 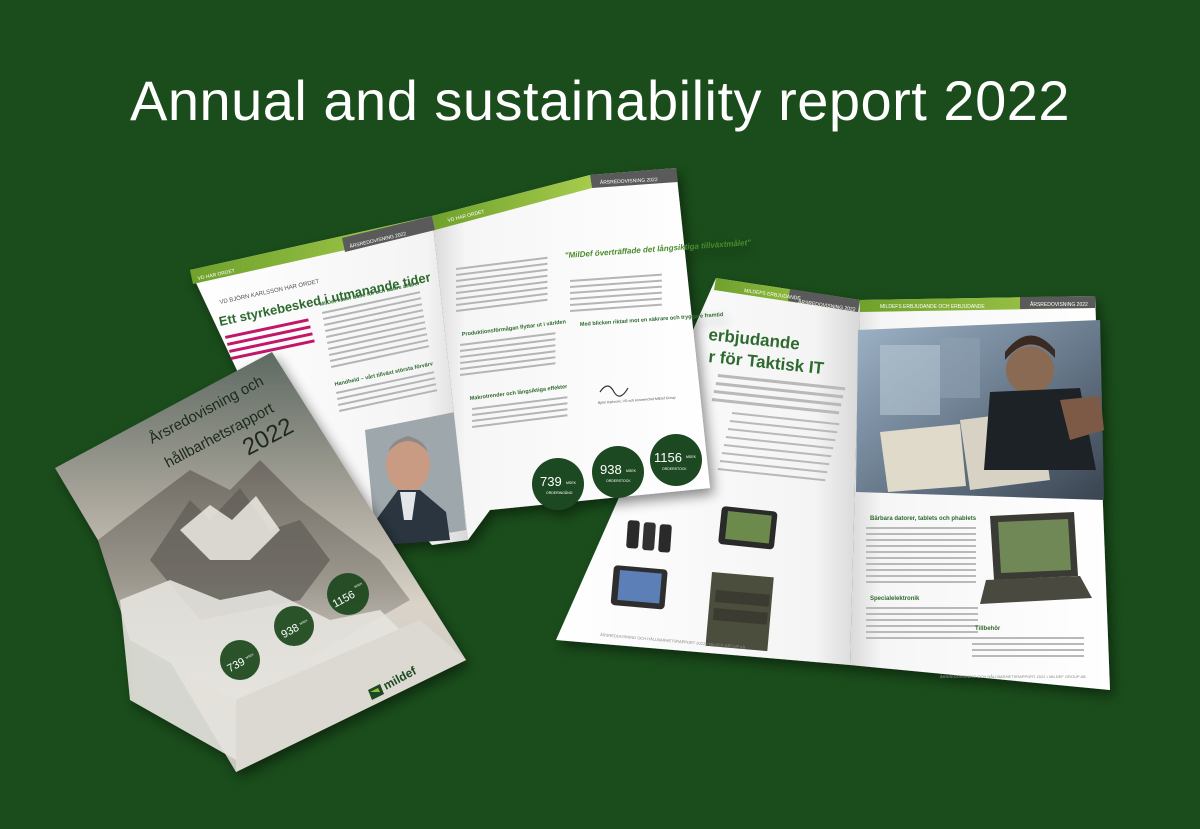 What do you see at coordinates (240, 660) in the screenshot?
I see `cover-kpi-1: 739 MSEK` at bounding box center [240, 660].